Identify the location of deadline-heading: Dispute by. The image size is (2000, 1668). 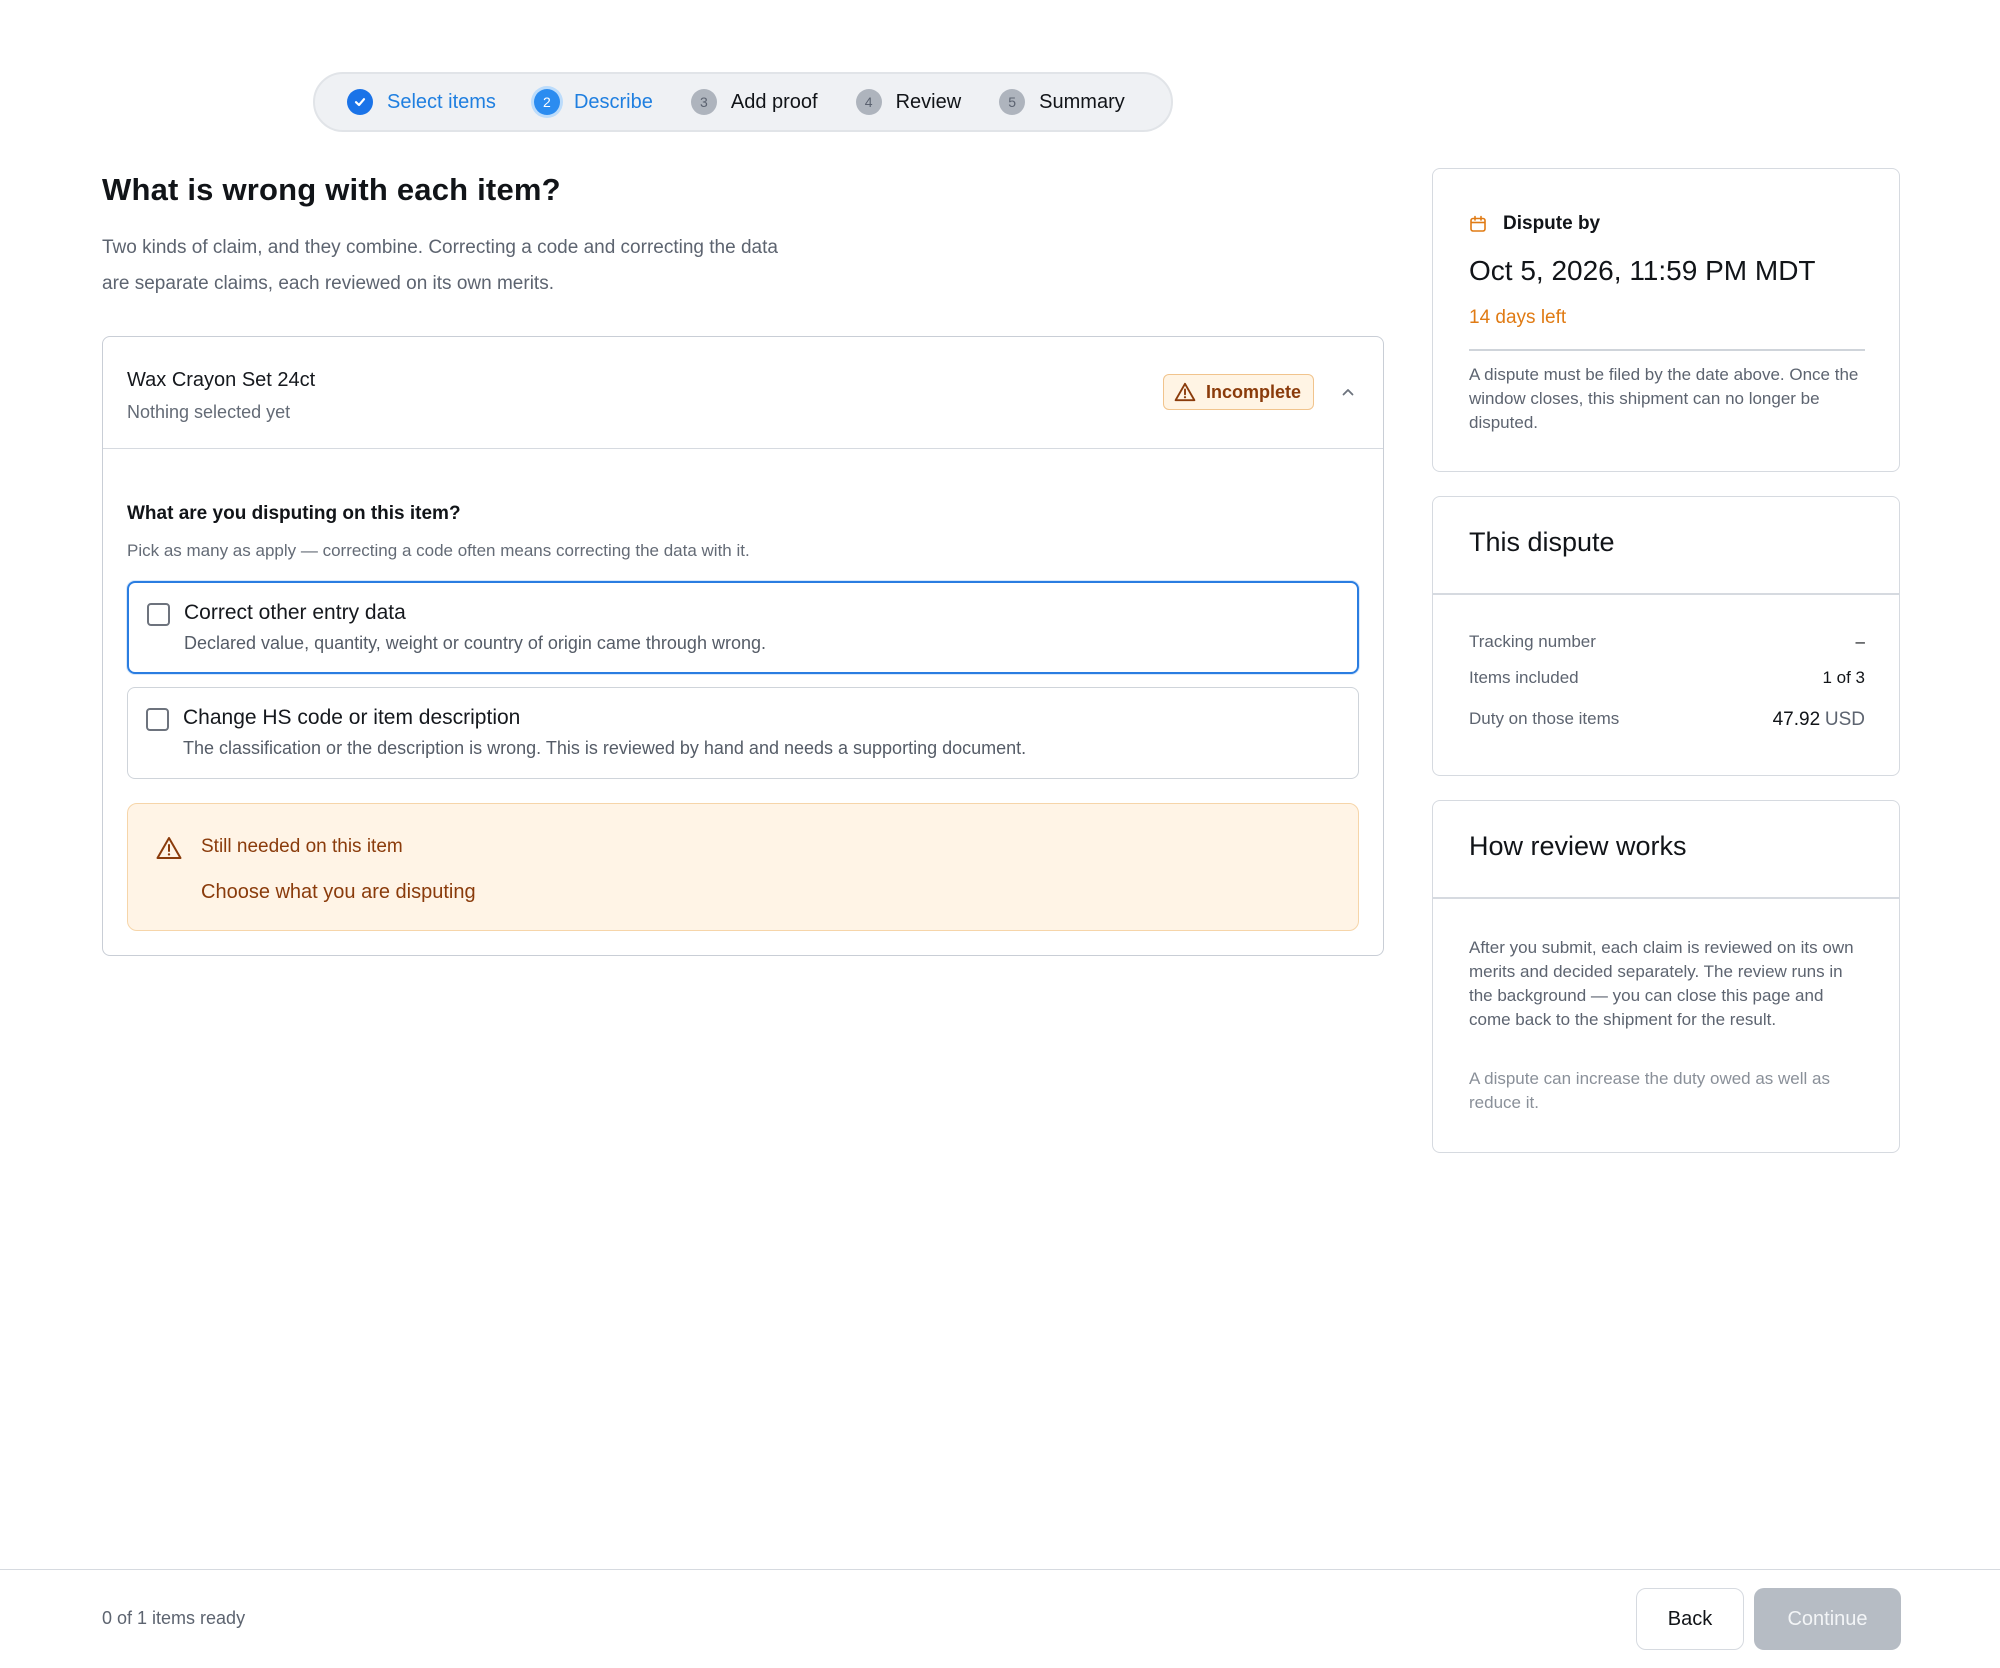
(1534, 224).